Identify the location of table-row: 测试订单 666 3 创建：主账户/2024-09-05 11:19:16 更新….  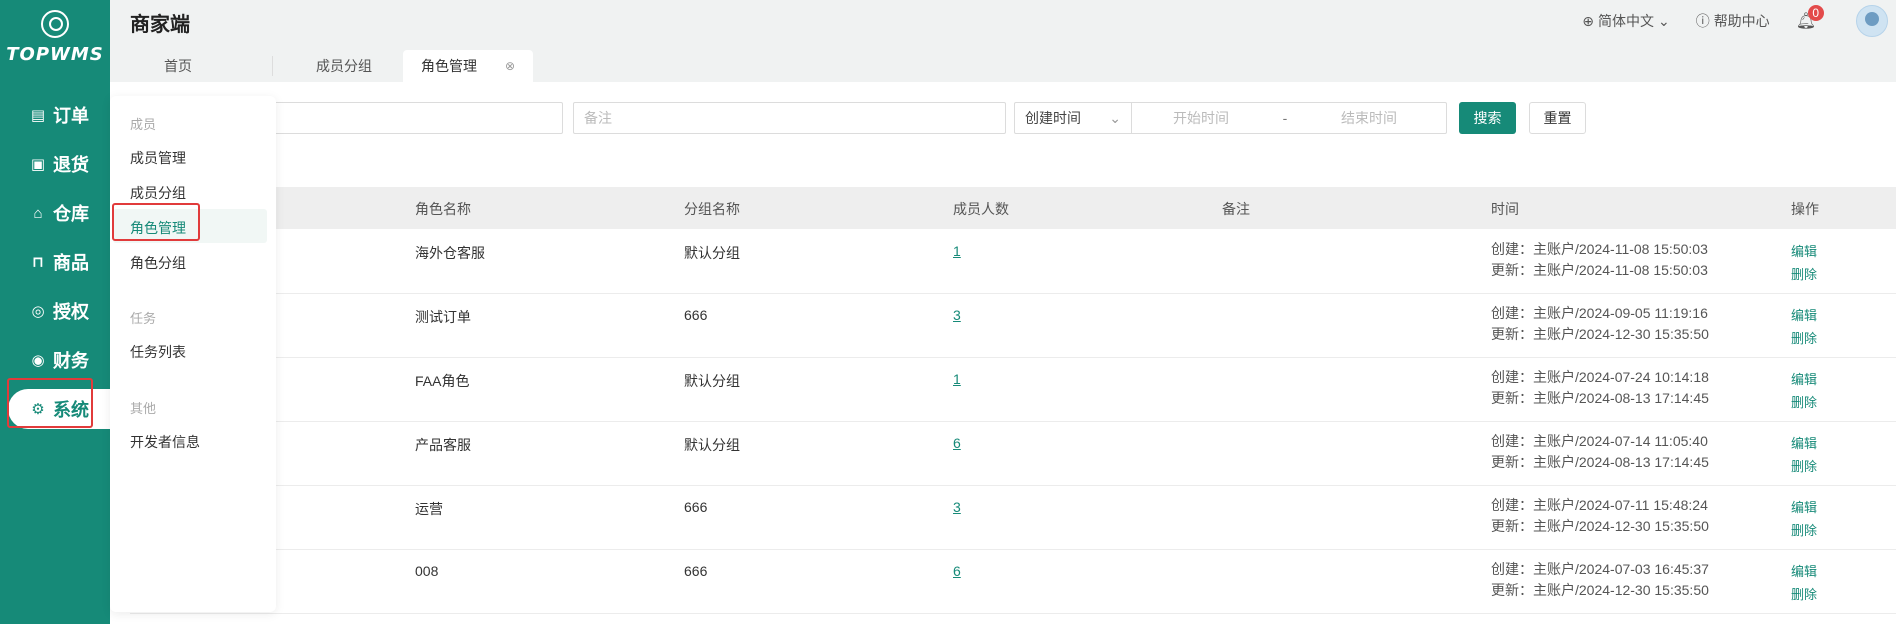
(1013, 325).